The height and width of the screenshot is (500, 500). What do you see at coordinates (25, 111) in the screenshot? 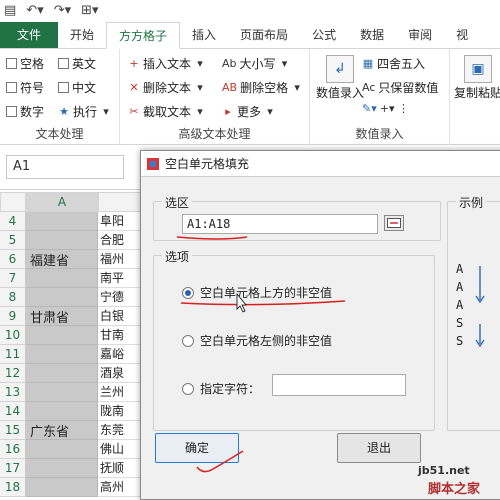
I see `check-number: 数字` at bounding box center [25, 111].